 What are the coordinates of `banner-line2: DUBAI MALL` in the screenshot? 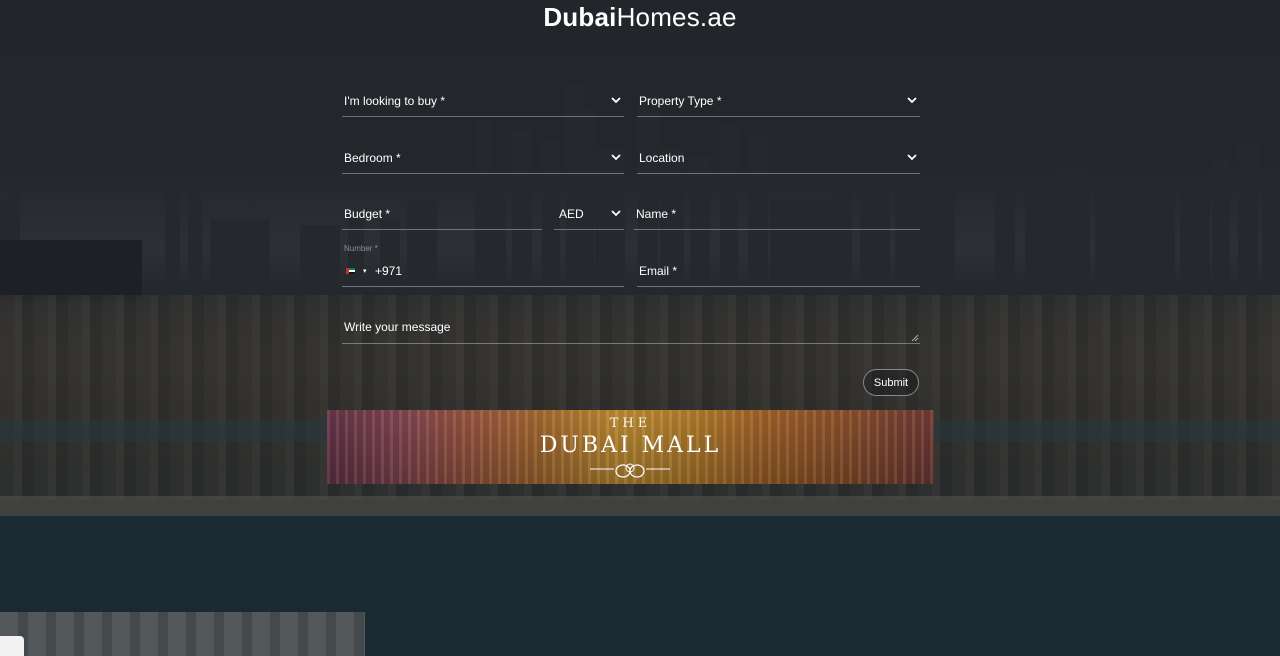 It's located at (630, 445).